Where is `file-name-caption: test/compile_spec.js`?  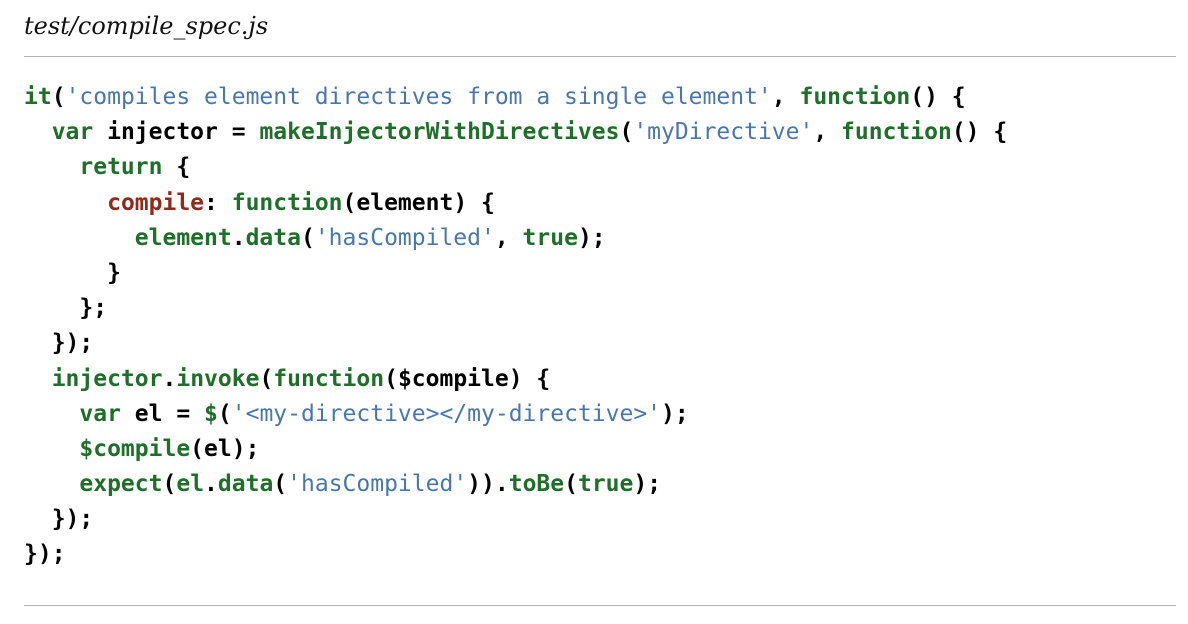 file-name-caption: test/compile_spec.js is located at coordinates (146, 26).